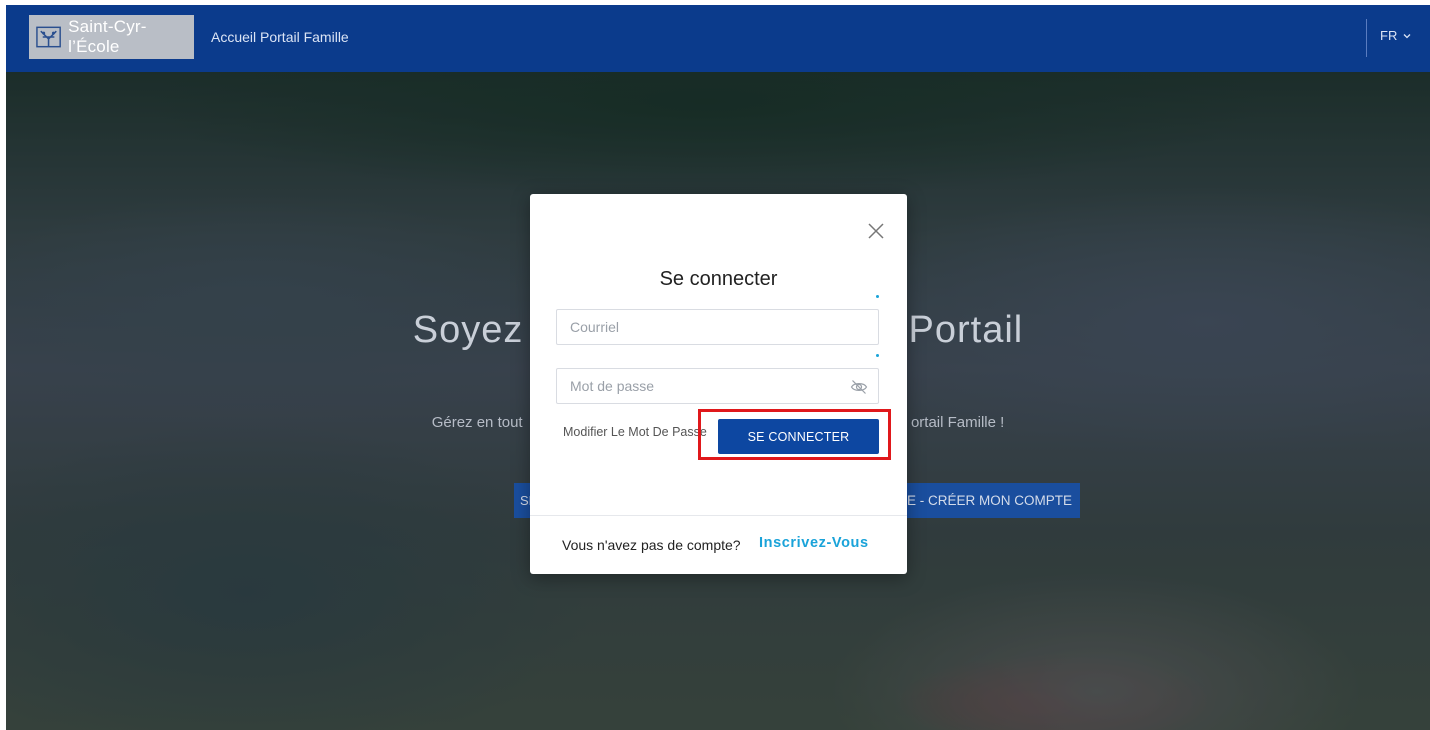 The width and height of the screenshot is (1430, 730). I want to click on close-icon, so click(876, 231).